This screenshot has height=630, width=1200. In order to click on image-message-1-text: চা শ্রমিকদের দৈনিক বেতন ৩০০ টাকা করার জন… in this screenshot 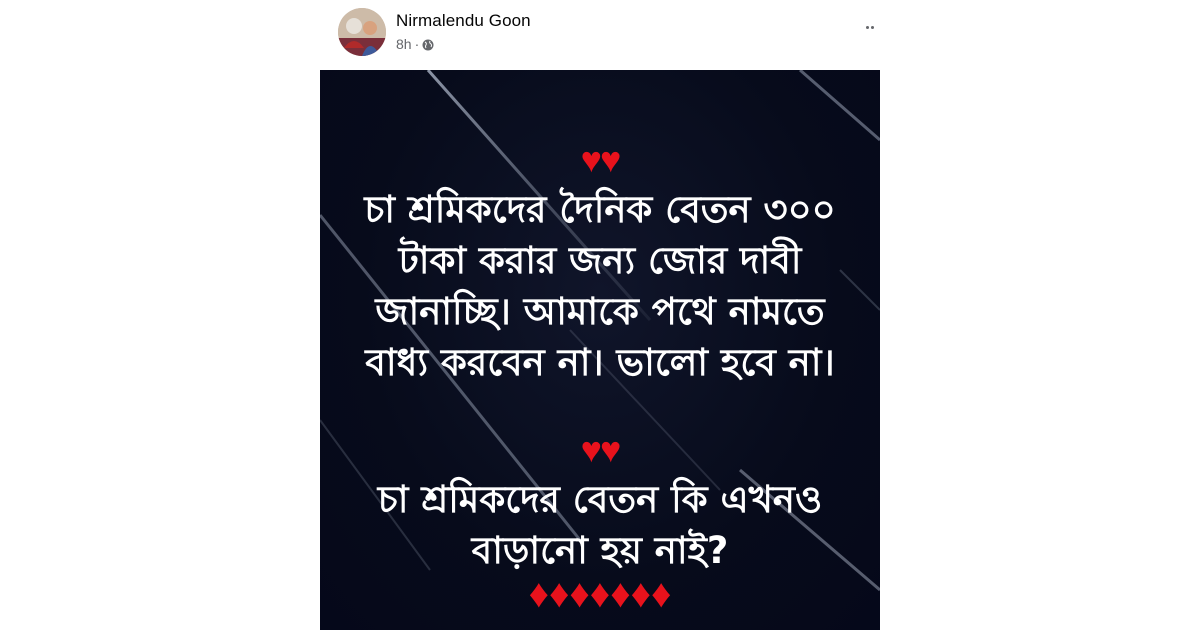, I will do `click(600, 286)`.